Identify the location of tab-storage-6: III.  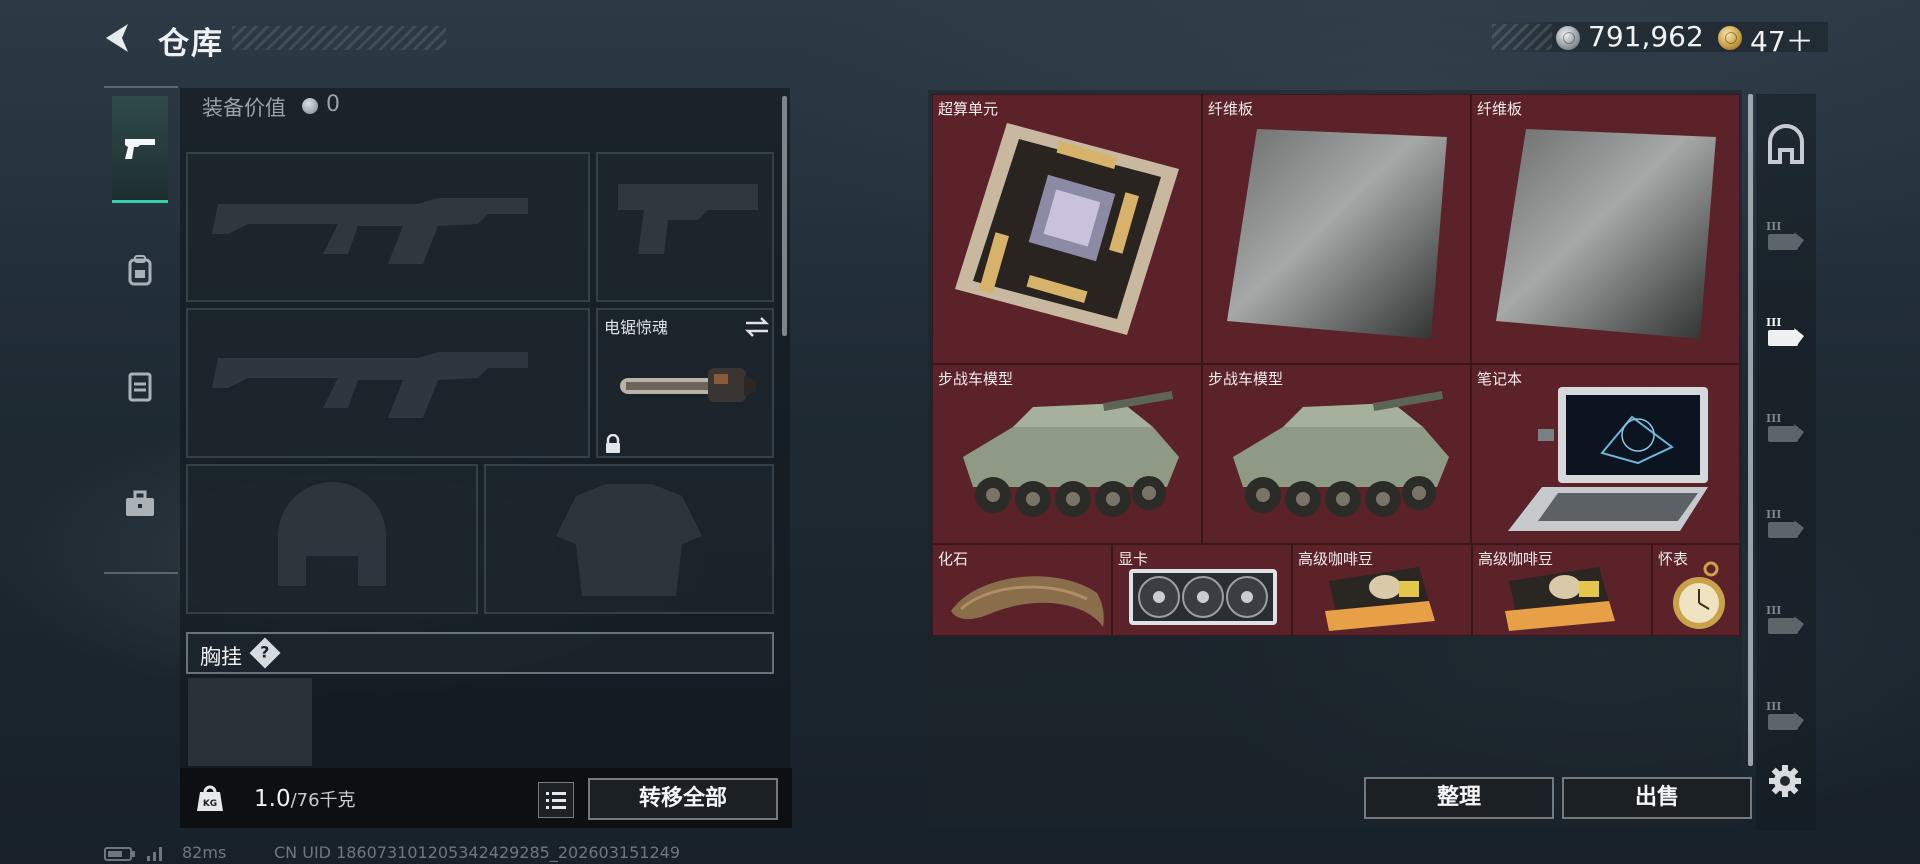
(1786, 716).